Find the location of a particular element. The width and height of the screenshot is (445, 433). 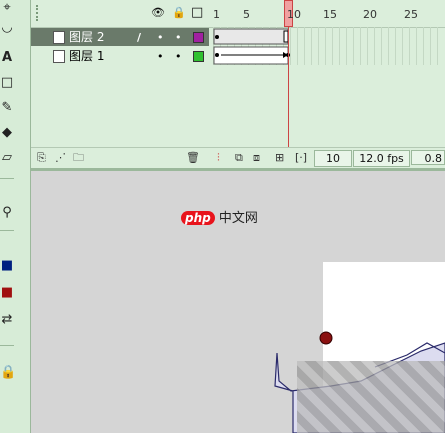

drag-grip is located at coordinates (38, 13).